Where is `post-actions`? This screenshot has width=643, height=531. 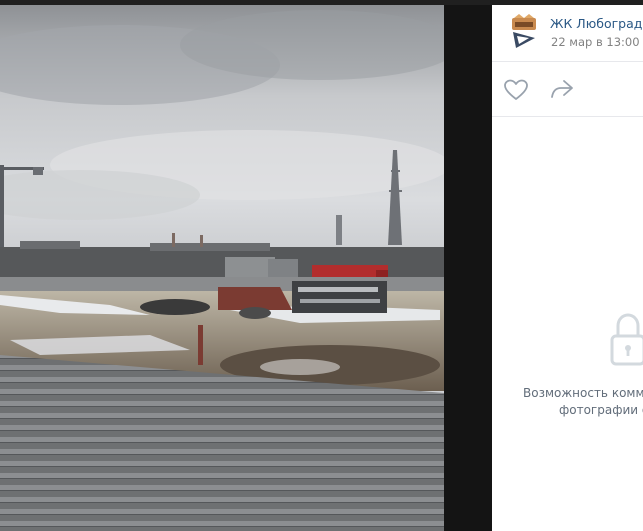
post-actions is located at coordinates (567, 89).